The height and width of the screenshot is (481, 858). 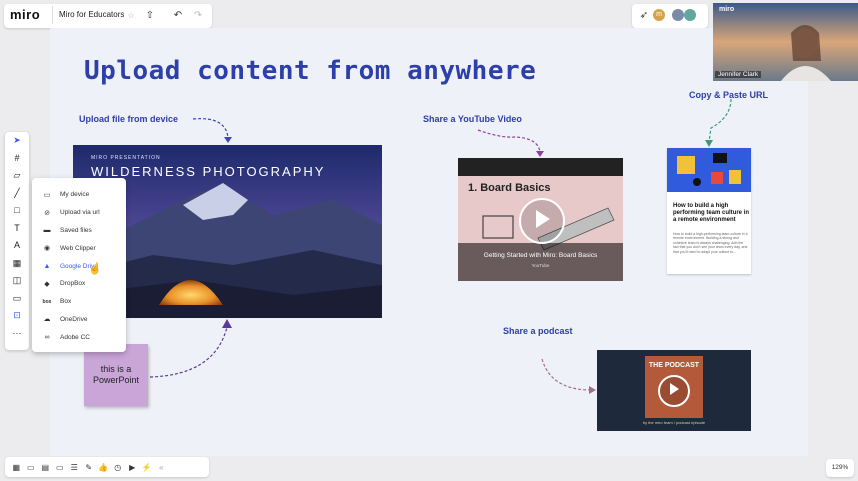 I want to click on menu-item-my-device: ▭ My device, so click(x=79, y=195).